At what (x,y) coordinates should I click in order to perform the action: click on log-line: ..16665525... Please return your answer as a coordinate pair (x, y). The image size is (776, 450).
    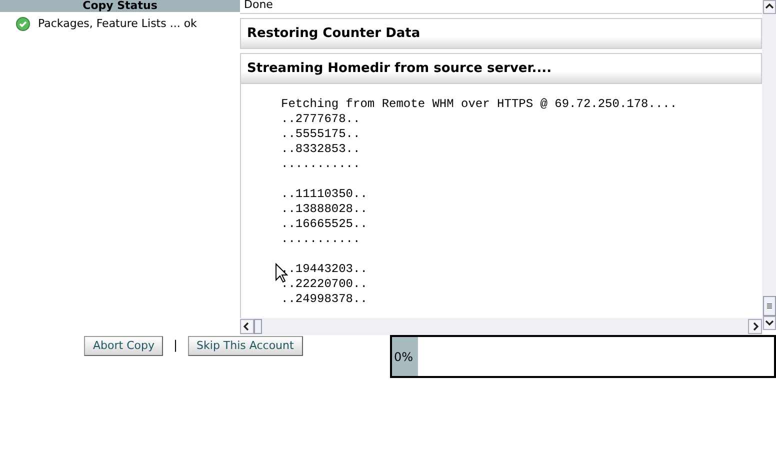
    Looking at the image, I should click on (324, 224).